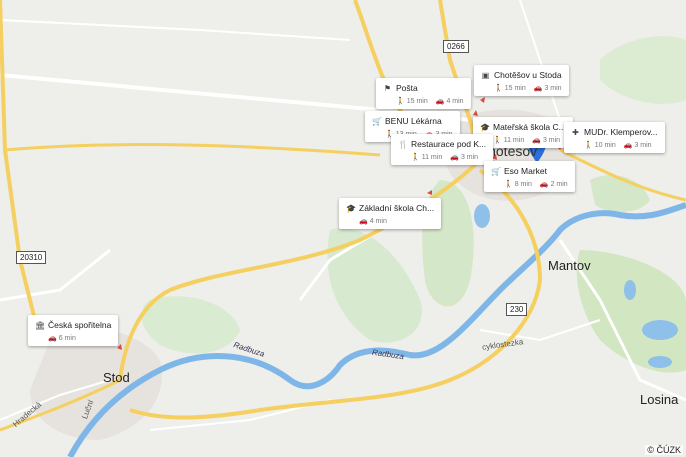 Image resolution: width=686 pixels, height=457 pixels. What do you see at coordinates (116, 377) in the screenshot?
I see `place-label-stod: Stod` at bounding box center [116, 377].